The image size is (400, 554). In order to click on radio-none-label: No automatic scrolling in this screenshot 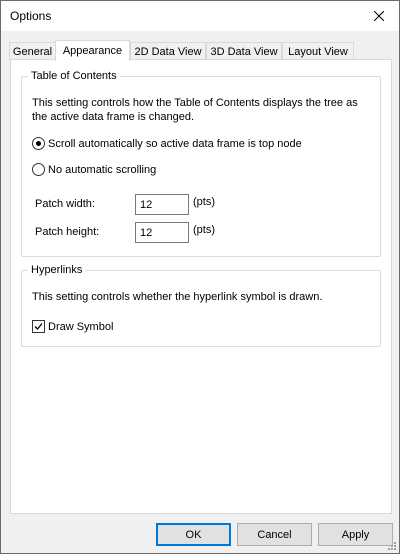, I will do `click(102, 170)`.